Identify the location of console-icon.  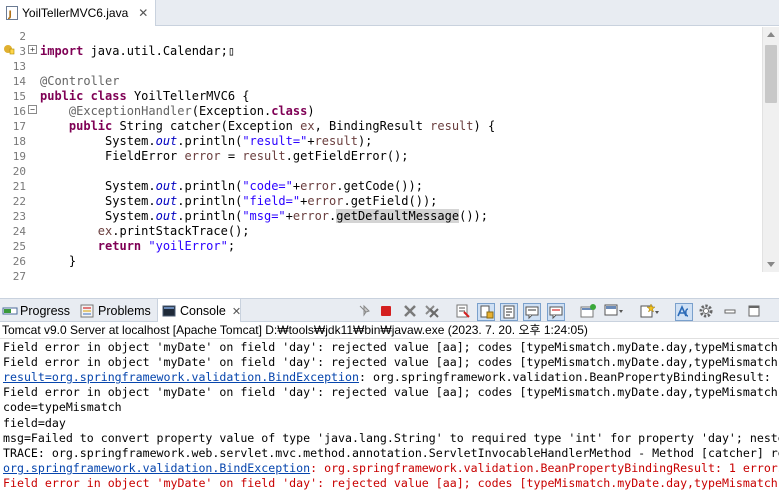
(169, 311).